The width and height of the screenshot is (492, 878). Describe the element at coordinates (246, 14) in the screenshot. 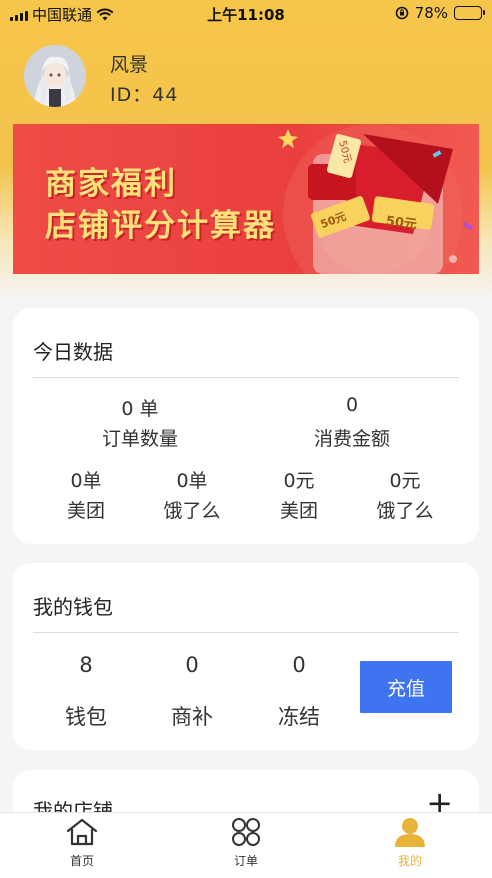

I see `status-bar: 中国联通 上午11:08 78%` at that location.